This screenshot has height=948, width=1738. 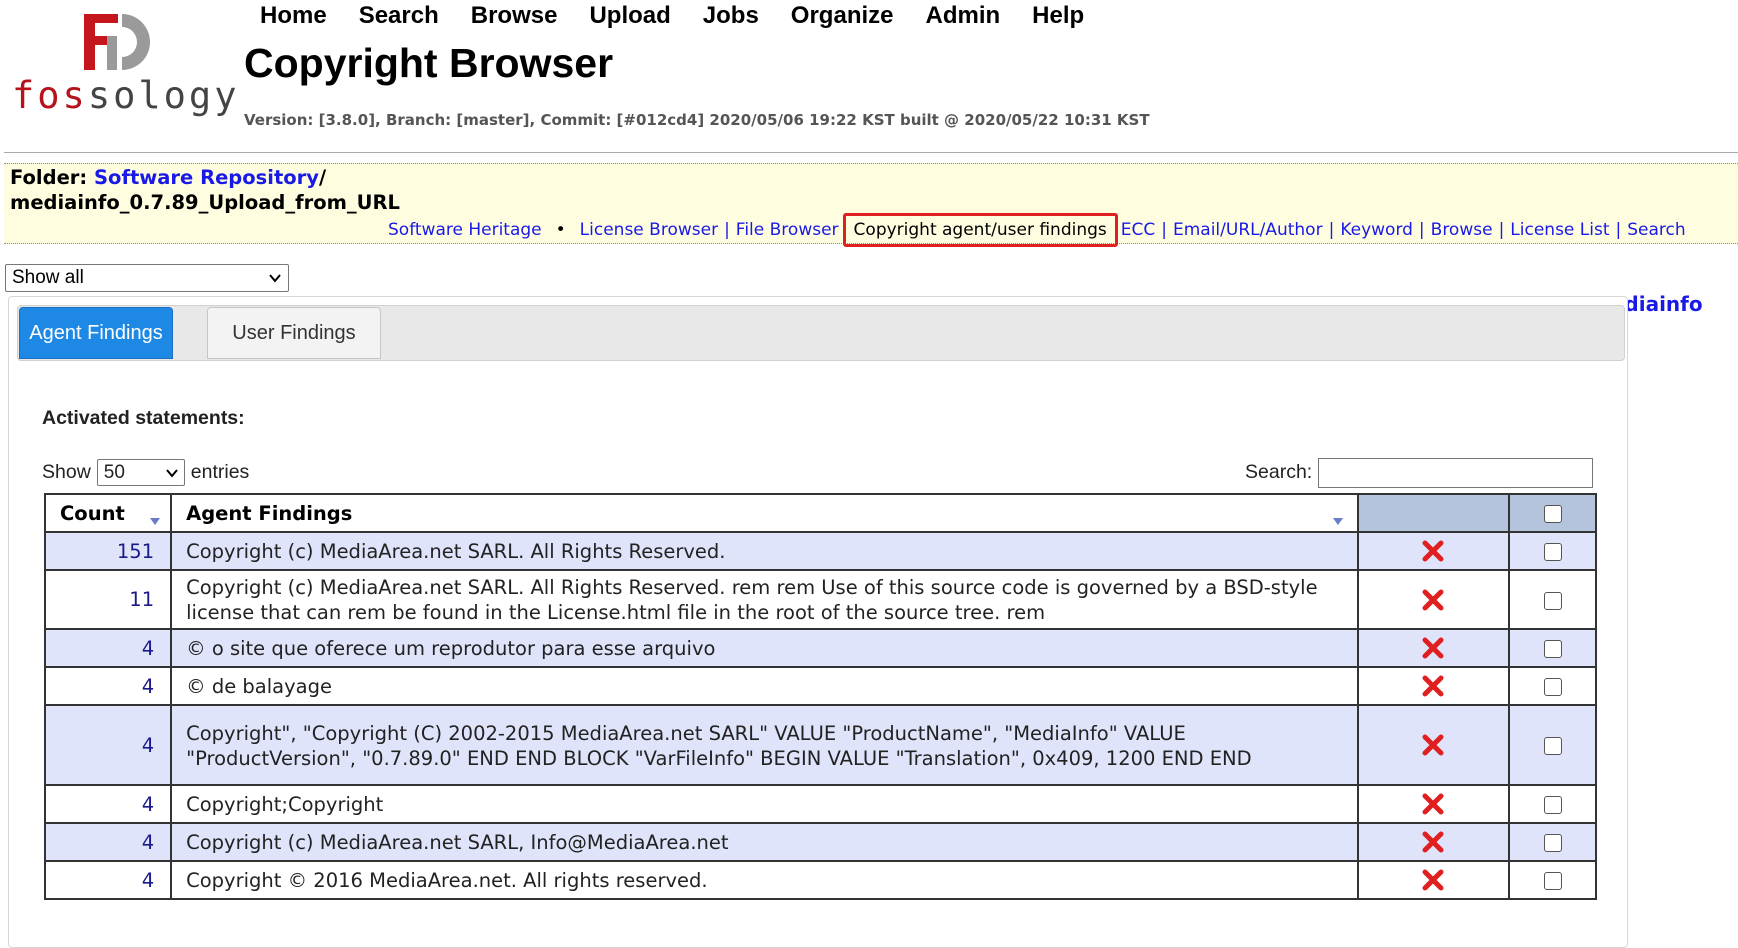 I want to click on entries-select: 50, so click(x=140, y=472).